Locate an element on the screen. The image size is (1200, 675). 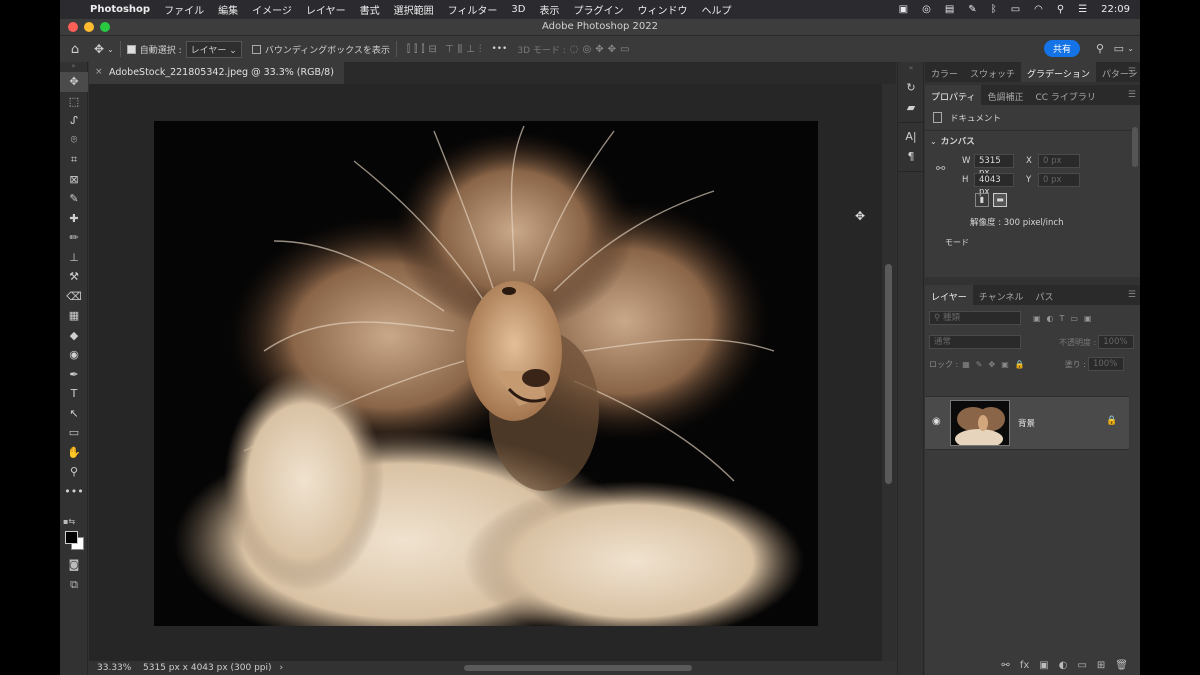
fill-field: 100% is located at coordinates (1105, 364).